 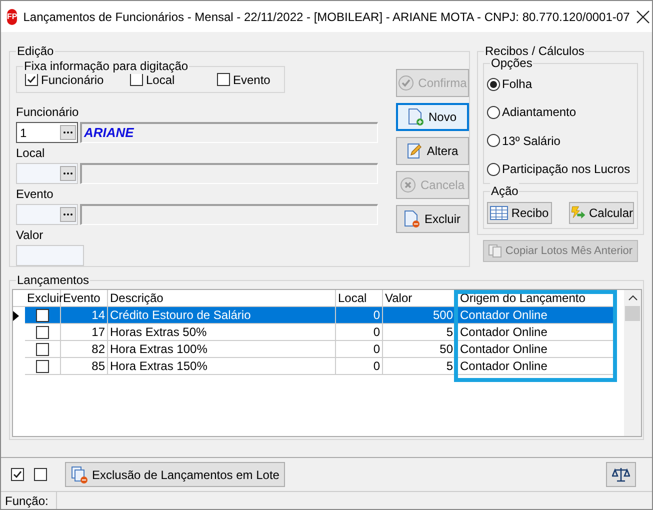 What do you see at coordinates (106, 66) in the screenshot?
I see `group-title: Fixa informação para digitação` at bounding box center [106, 66].